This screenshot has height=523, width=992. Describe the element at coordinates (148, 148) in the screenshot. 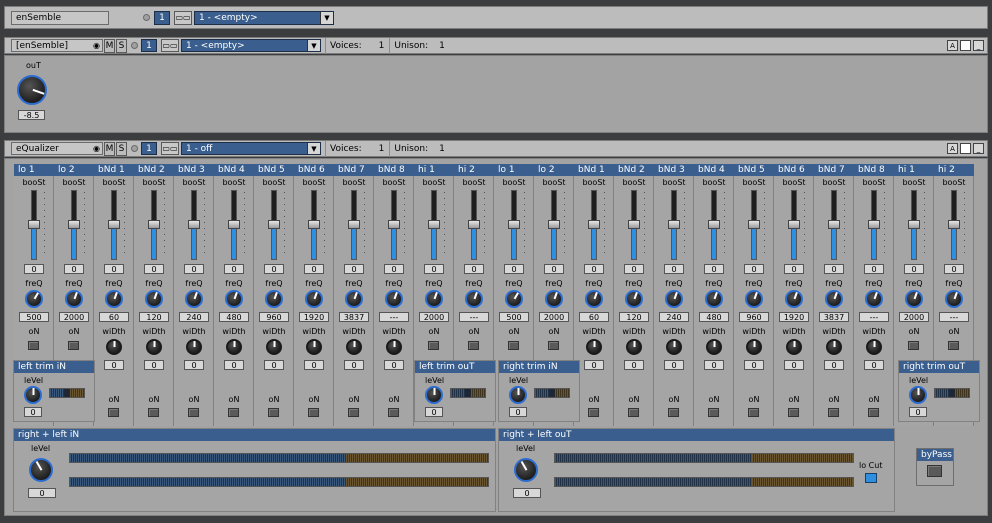

I see `equalizer-channel: 1` at that location.